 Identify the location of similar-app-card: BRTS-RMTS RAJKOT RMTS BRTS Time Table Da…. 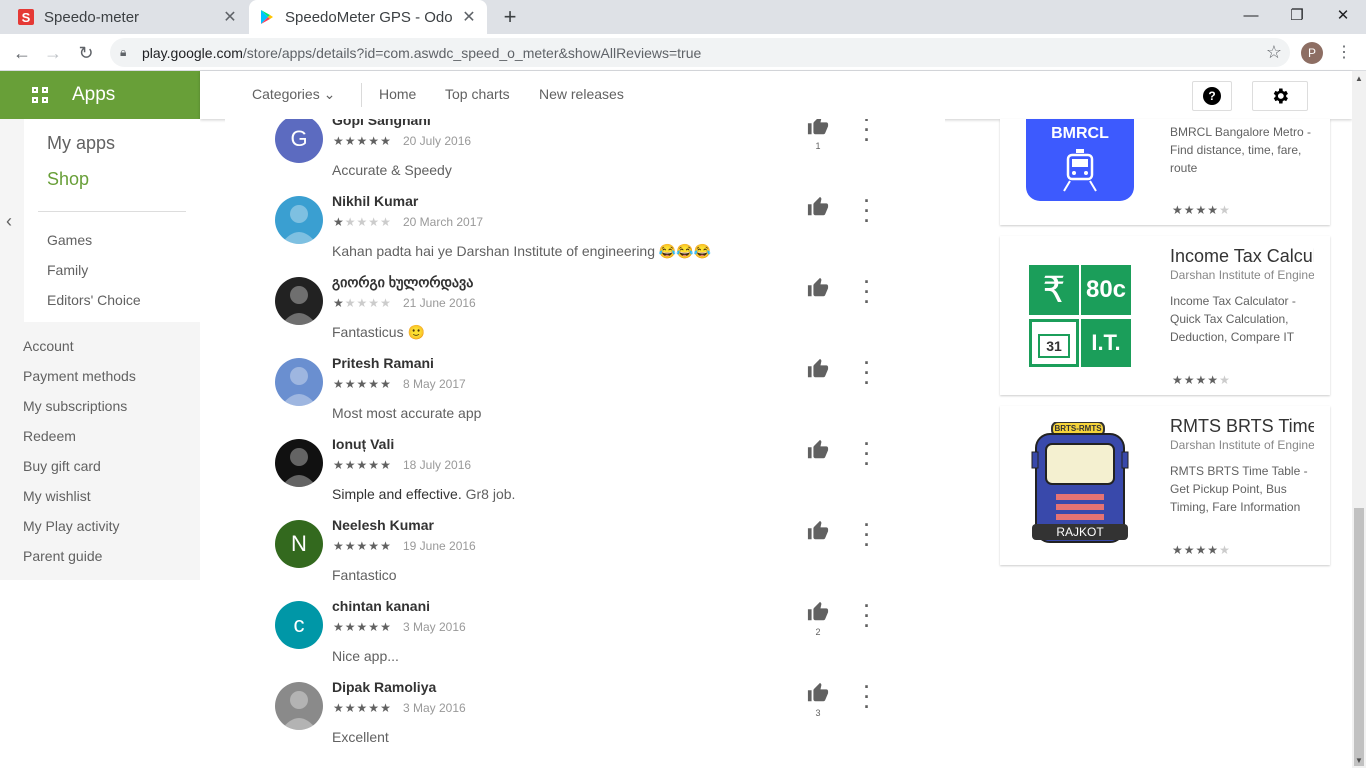
(1165, 485).